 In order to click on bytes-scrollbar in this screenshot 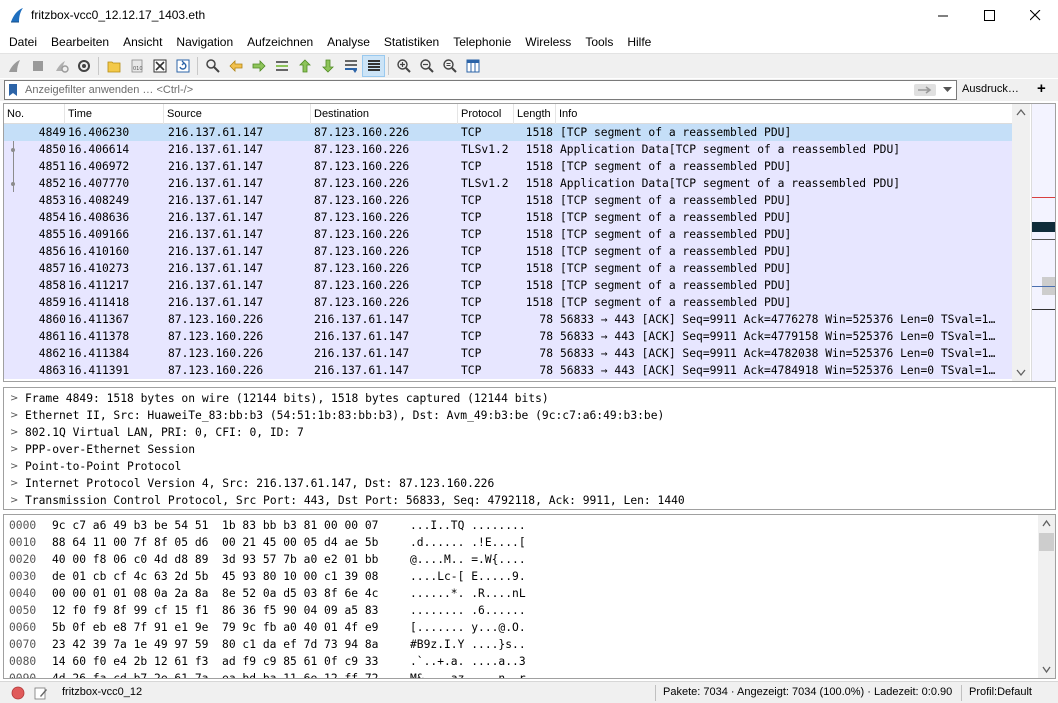, I will do `click(1046, 596)`.